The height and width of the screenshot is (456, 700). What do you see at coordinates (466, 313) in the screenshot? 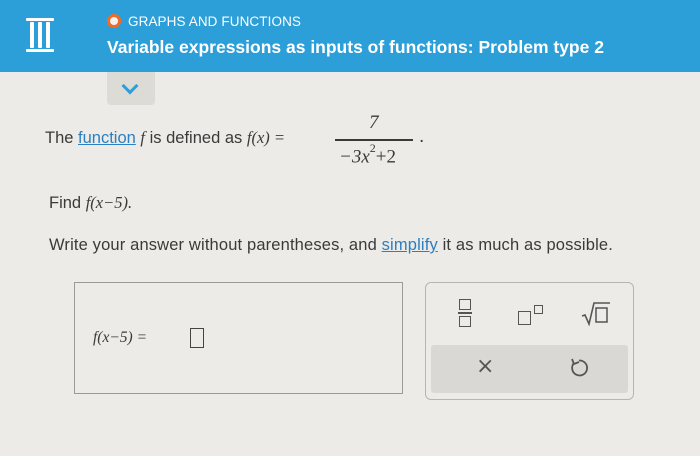
I see `fraction-icon` at bounding box center [466, 313].